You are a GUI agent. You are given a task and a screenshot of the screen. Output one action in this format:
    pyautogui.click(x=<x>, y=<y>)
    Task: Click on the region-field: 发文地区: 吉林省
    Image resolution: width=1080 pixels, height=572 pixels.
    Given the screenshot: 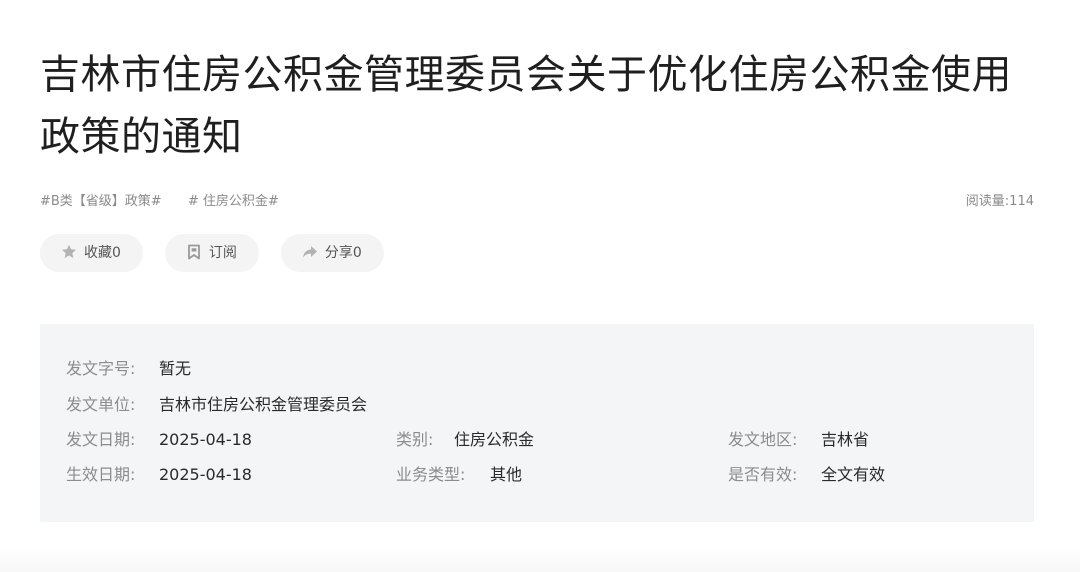 What is the action you would take?
    pyautogui.click(x=798, y=440)
    